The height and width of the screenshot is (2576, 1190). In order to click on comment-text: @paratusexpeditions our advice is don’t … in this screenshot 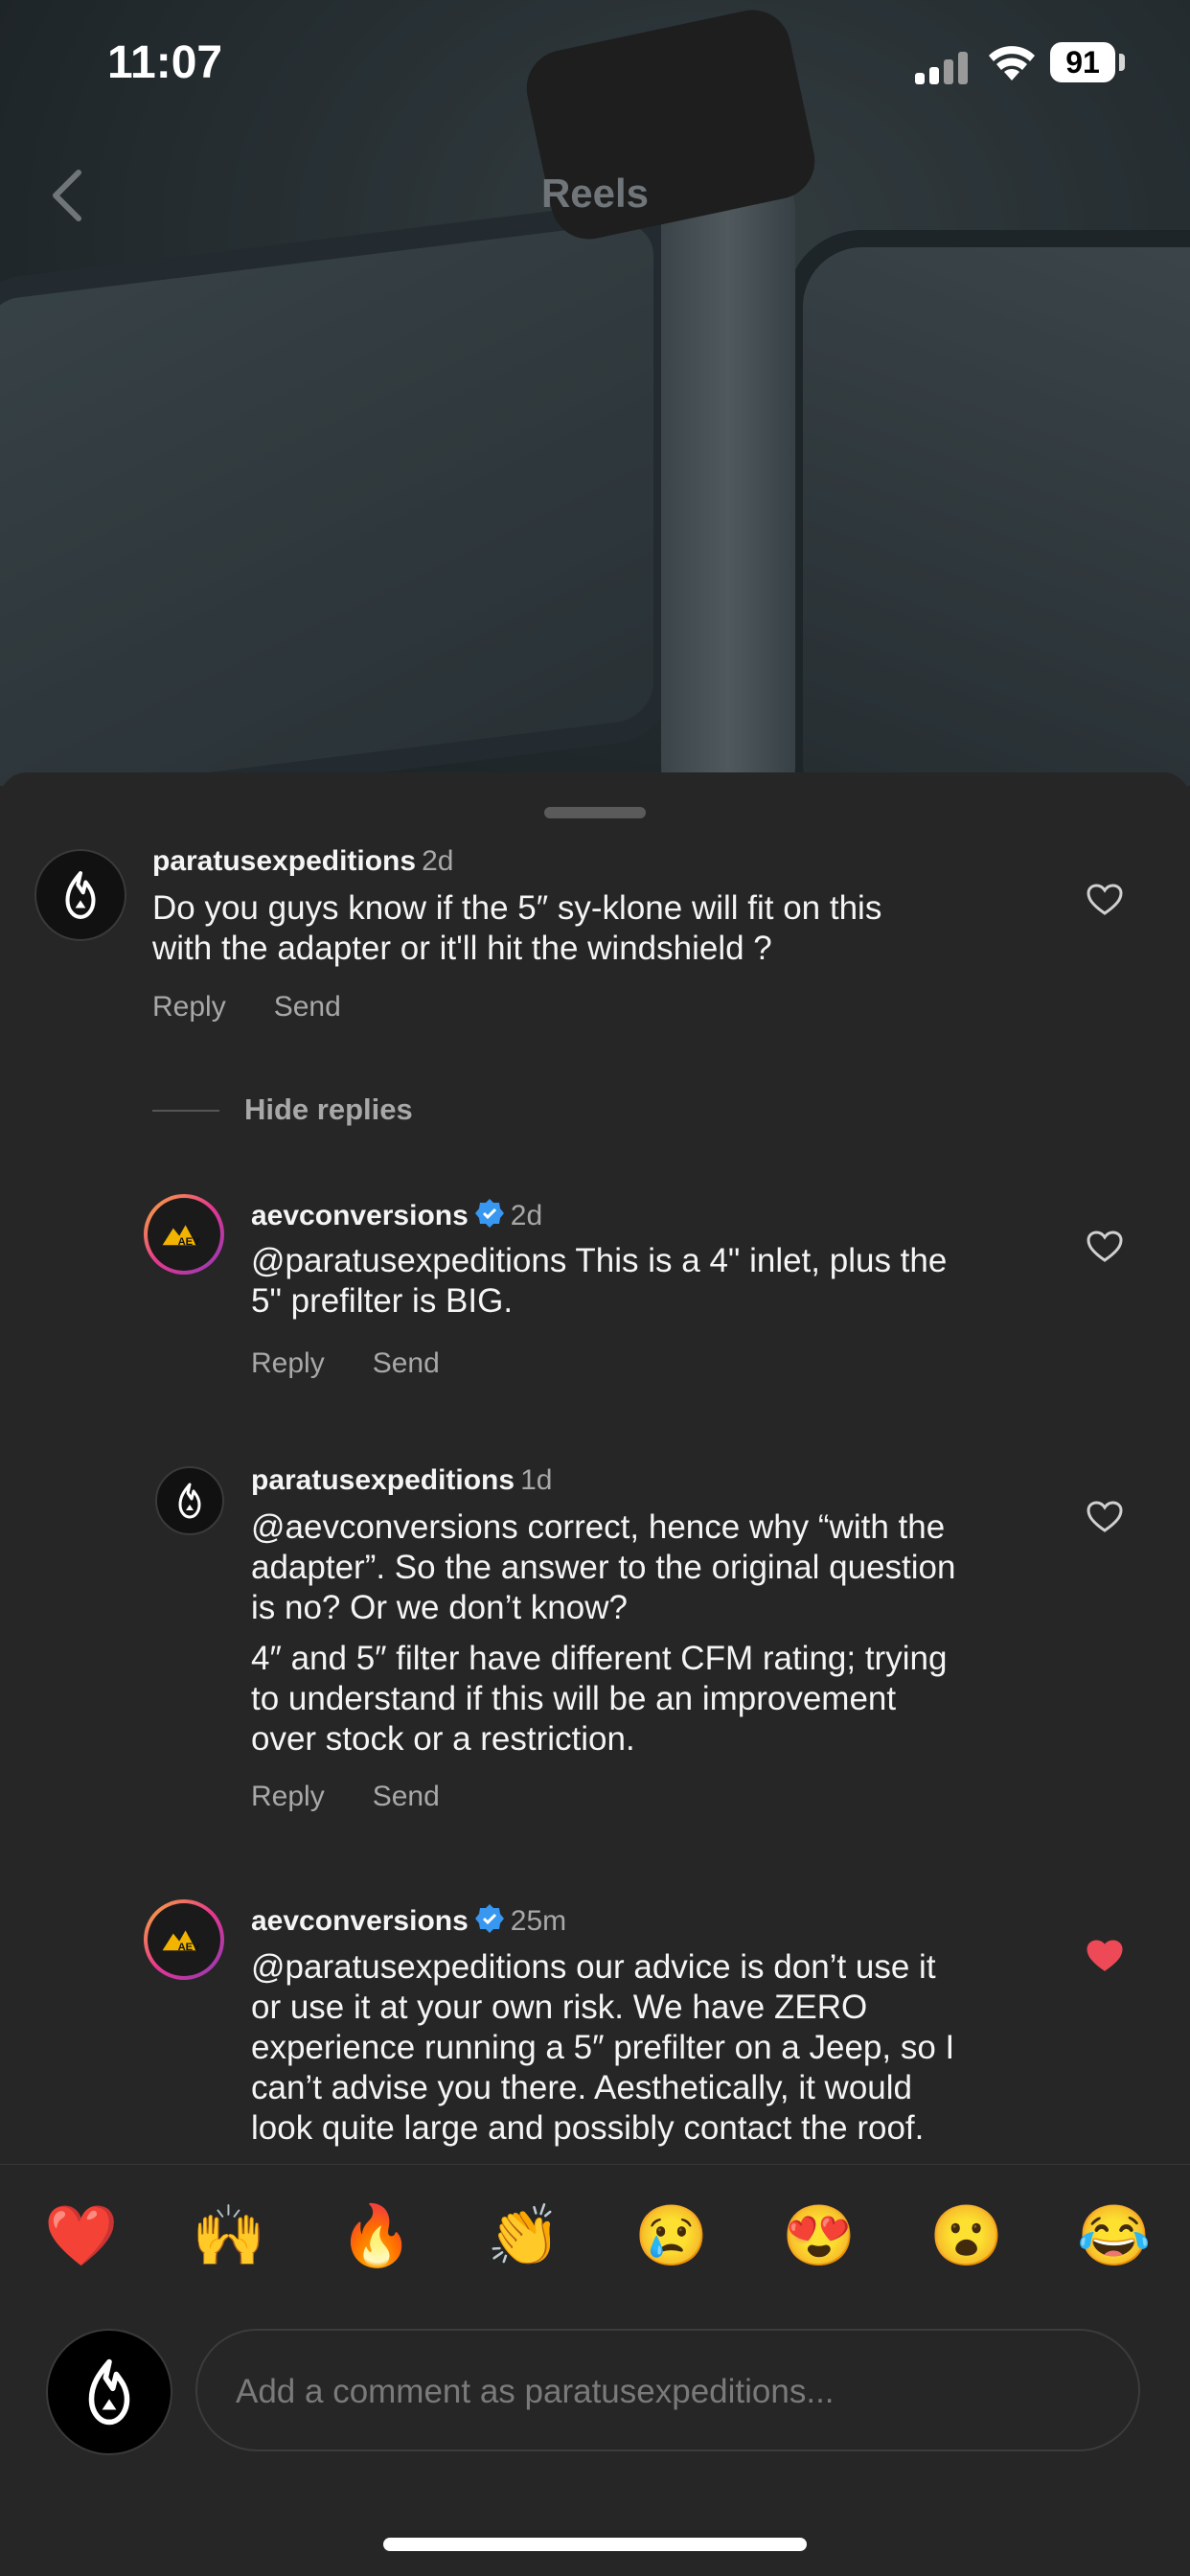, I will do `click(603, 2047)`.